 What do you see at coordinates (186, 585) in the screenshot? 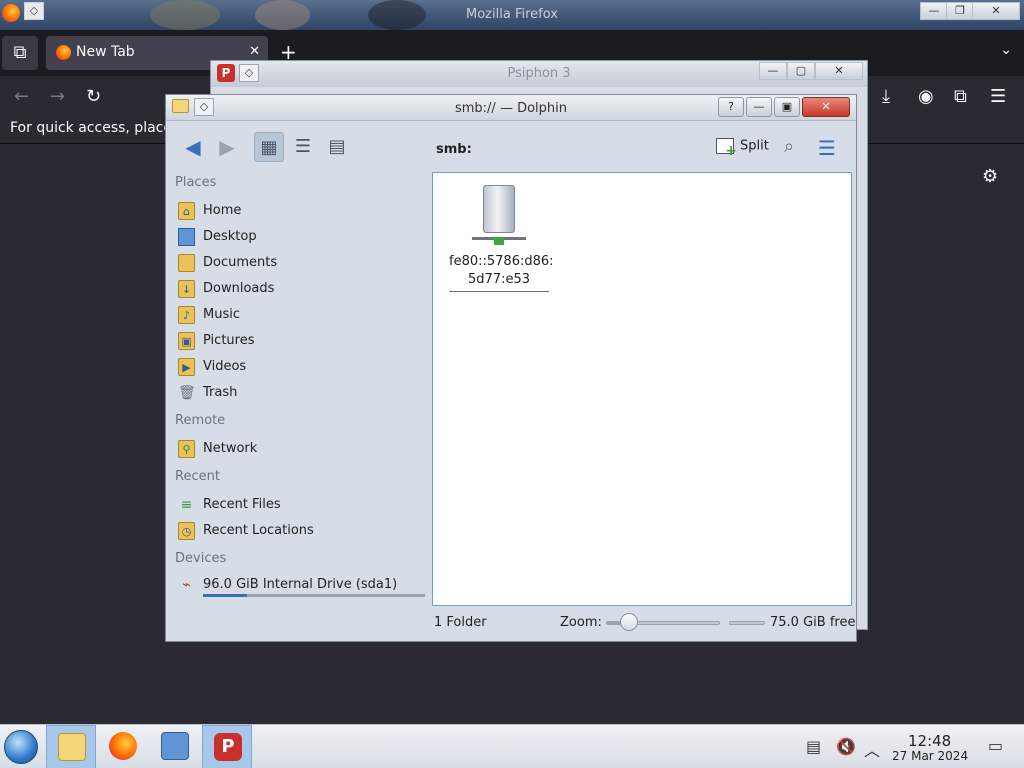
I see `drive-icon: ⌁` at bounding box center [186, 585].